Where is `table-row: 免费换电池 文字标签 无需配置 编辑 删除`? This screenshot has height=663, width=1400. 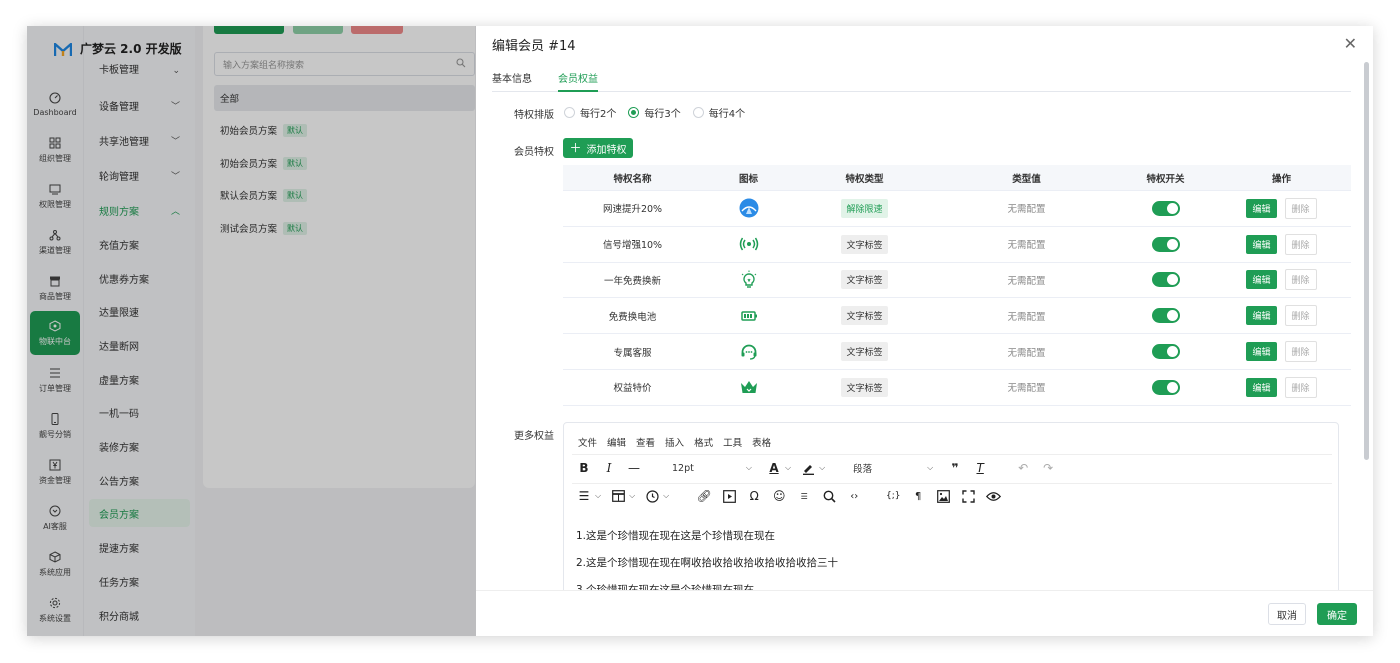 table-row: 免费换电池 文字标签 无需配置 编辑 删除 is located at coordinates (957, 316).